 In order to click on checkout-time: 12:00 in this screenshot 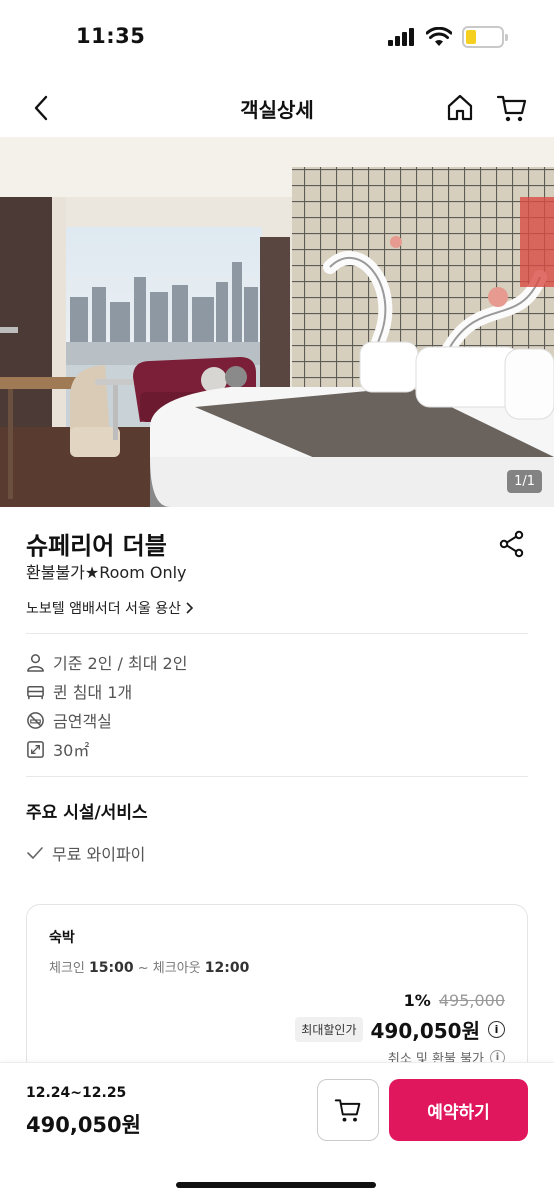, I will do `click(227, 968)`.